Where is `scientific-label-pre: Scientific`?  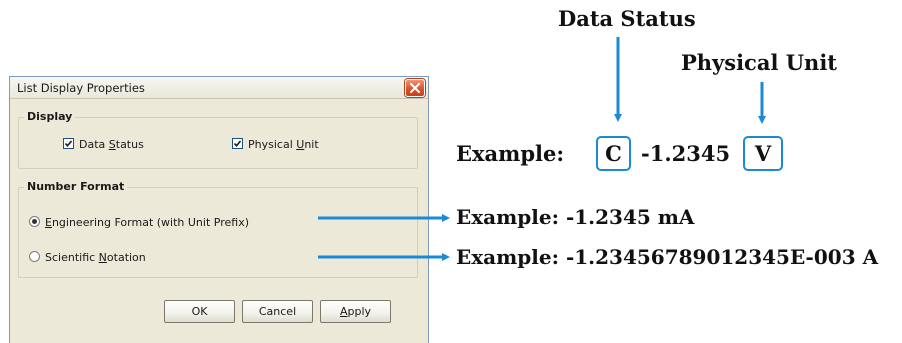
scientific-label-pre: Scientific is located at coordinates (72, 257).